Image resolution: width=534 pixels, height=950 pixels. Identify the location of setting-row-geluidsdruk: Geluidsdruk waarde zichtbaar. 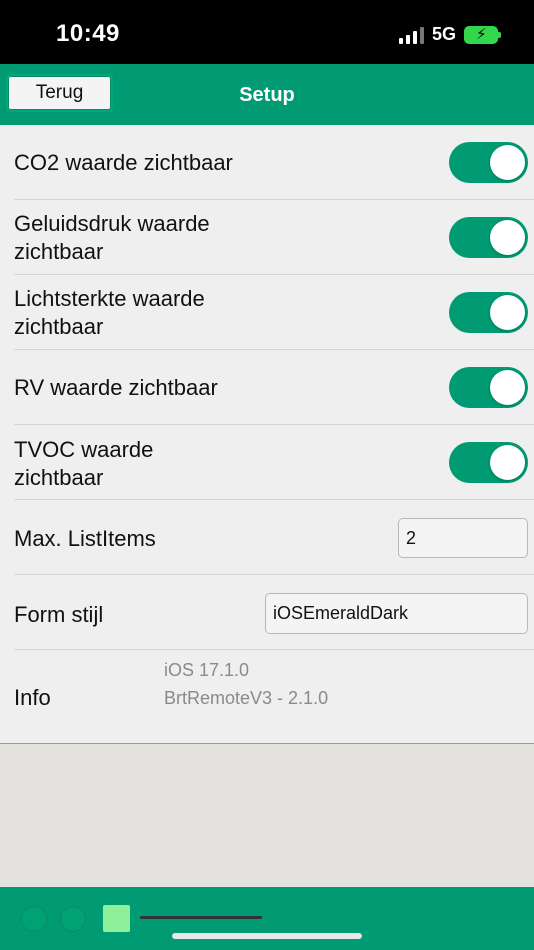
(267, 237).